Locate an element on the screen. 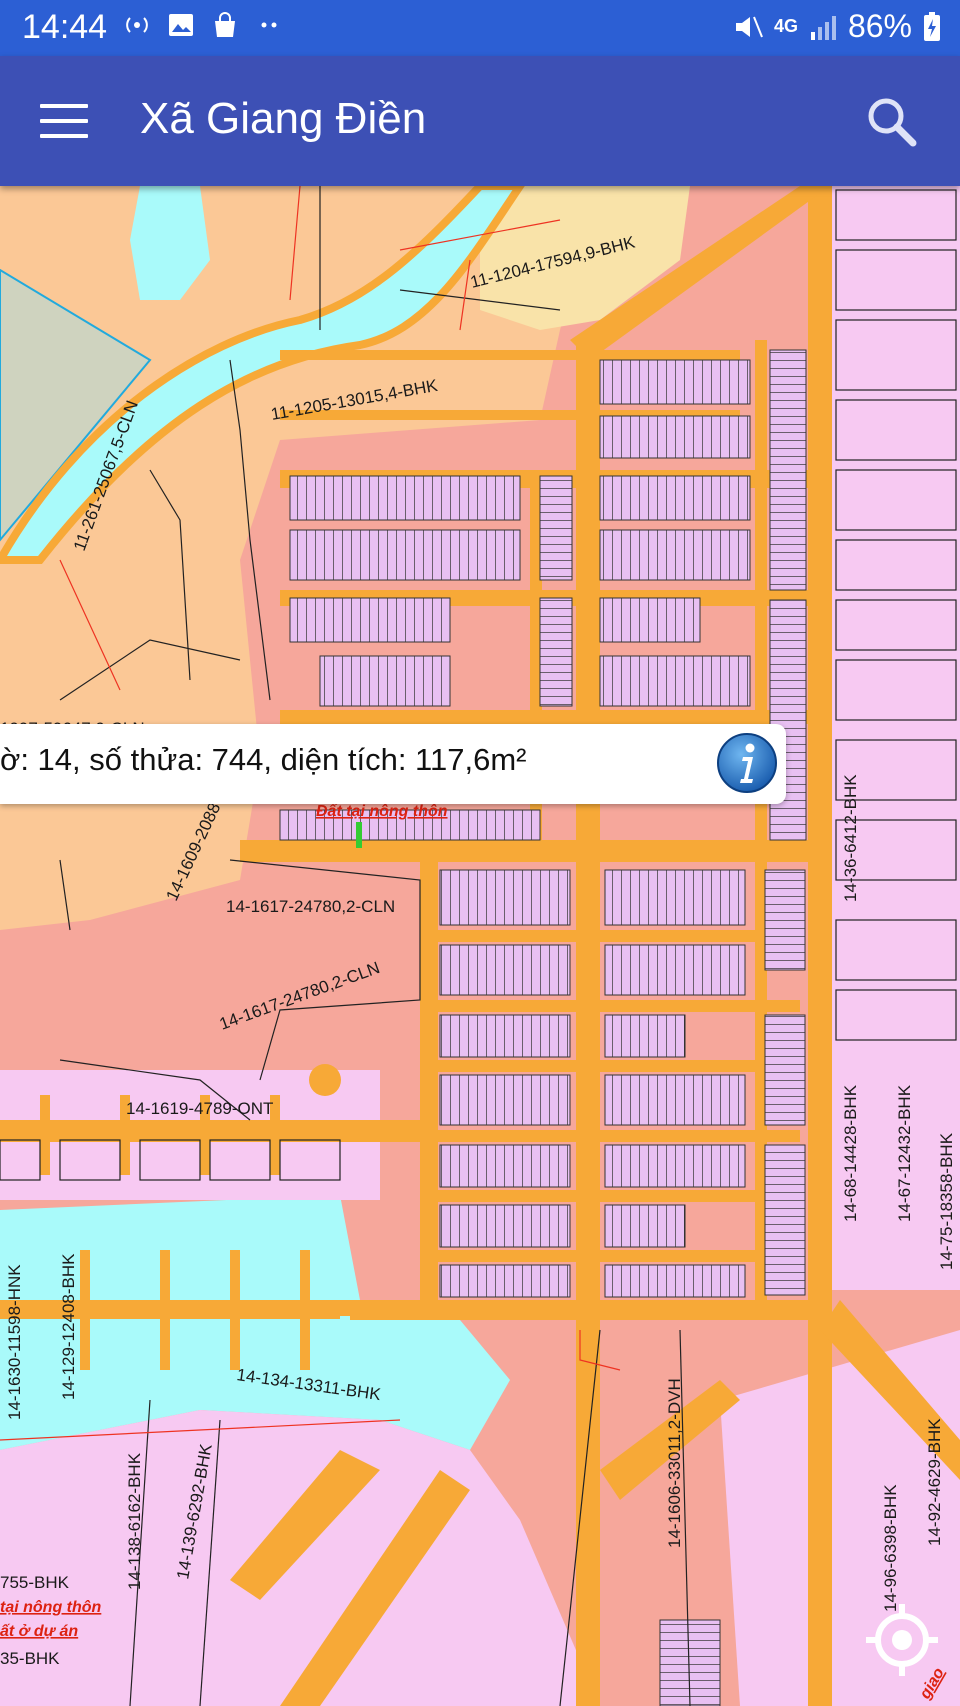 This screenshot has width=960, height=1706. mute-icon is located at coordinates (749, 26).